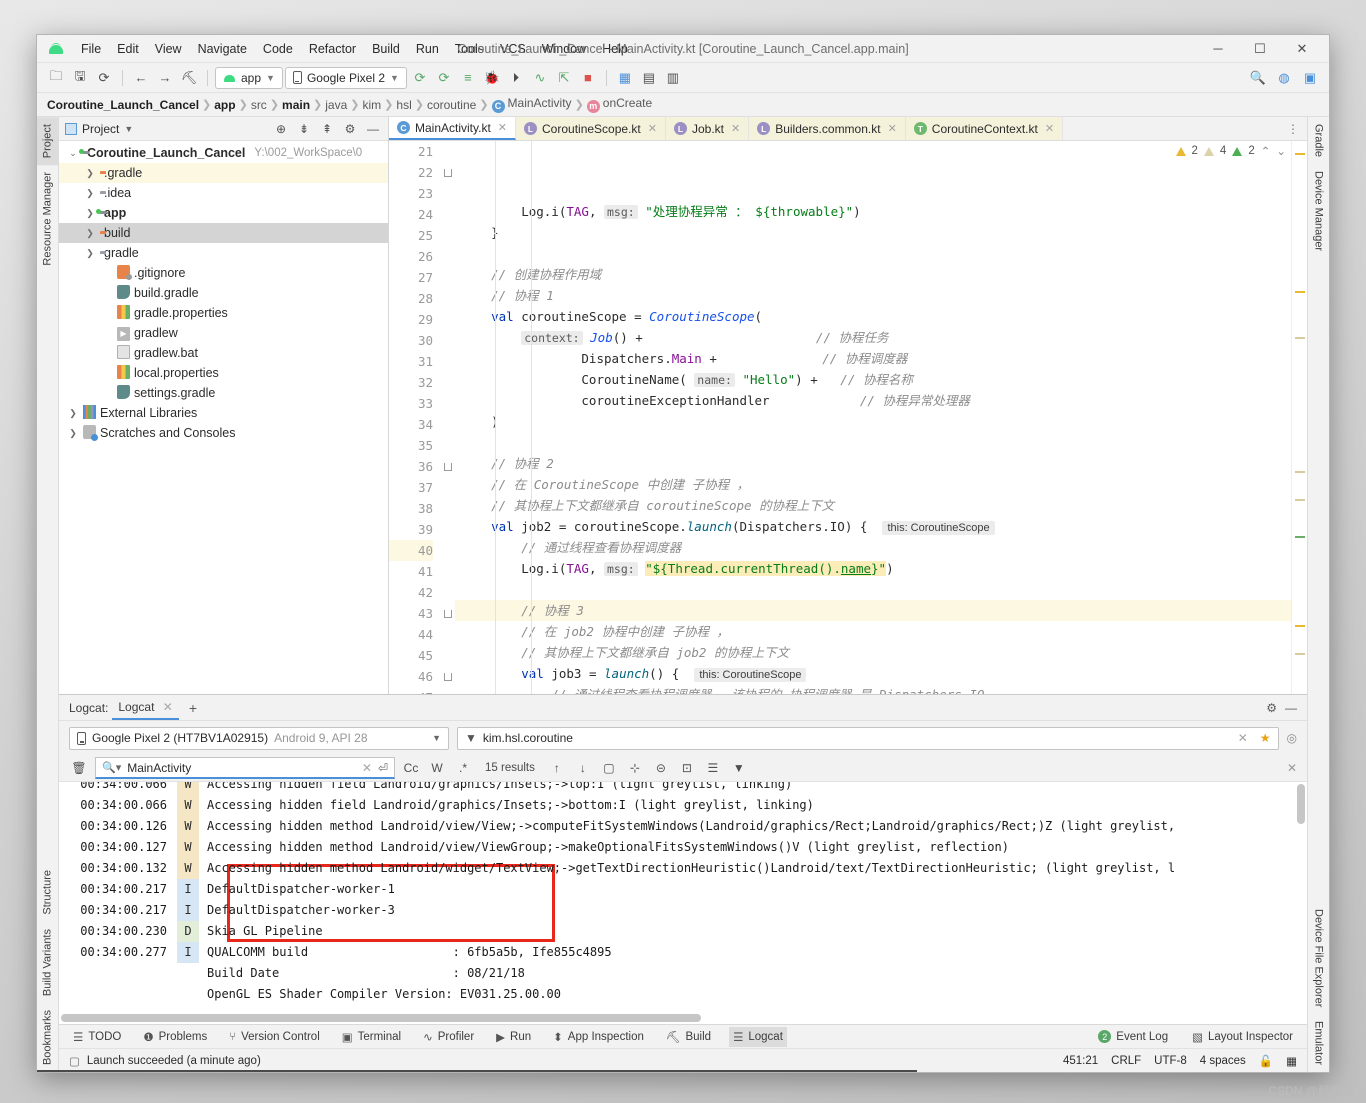 The image size is (1366, 1103). What do you see at coordinates (827, 128) in the screenshot?
I see `editor-tab-builders-common-kt: L Builders.common.kt ✕` at bounding box center [827, 128].